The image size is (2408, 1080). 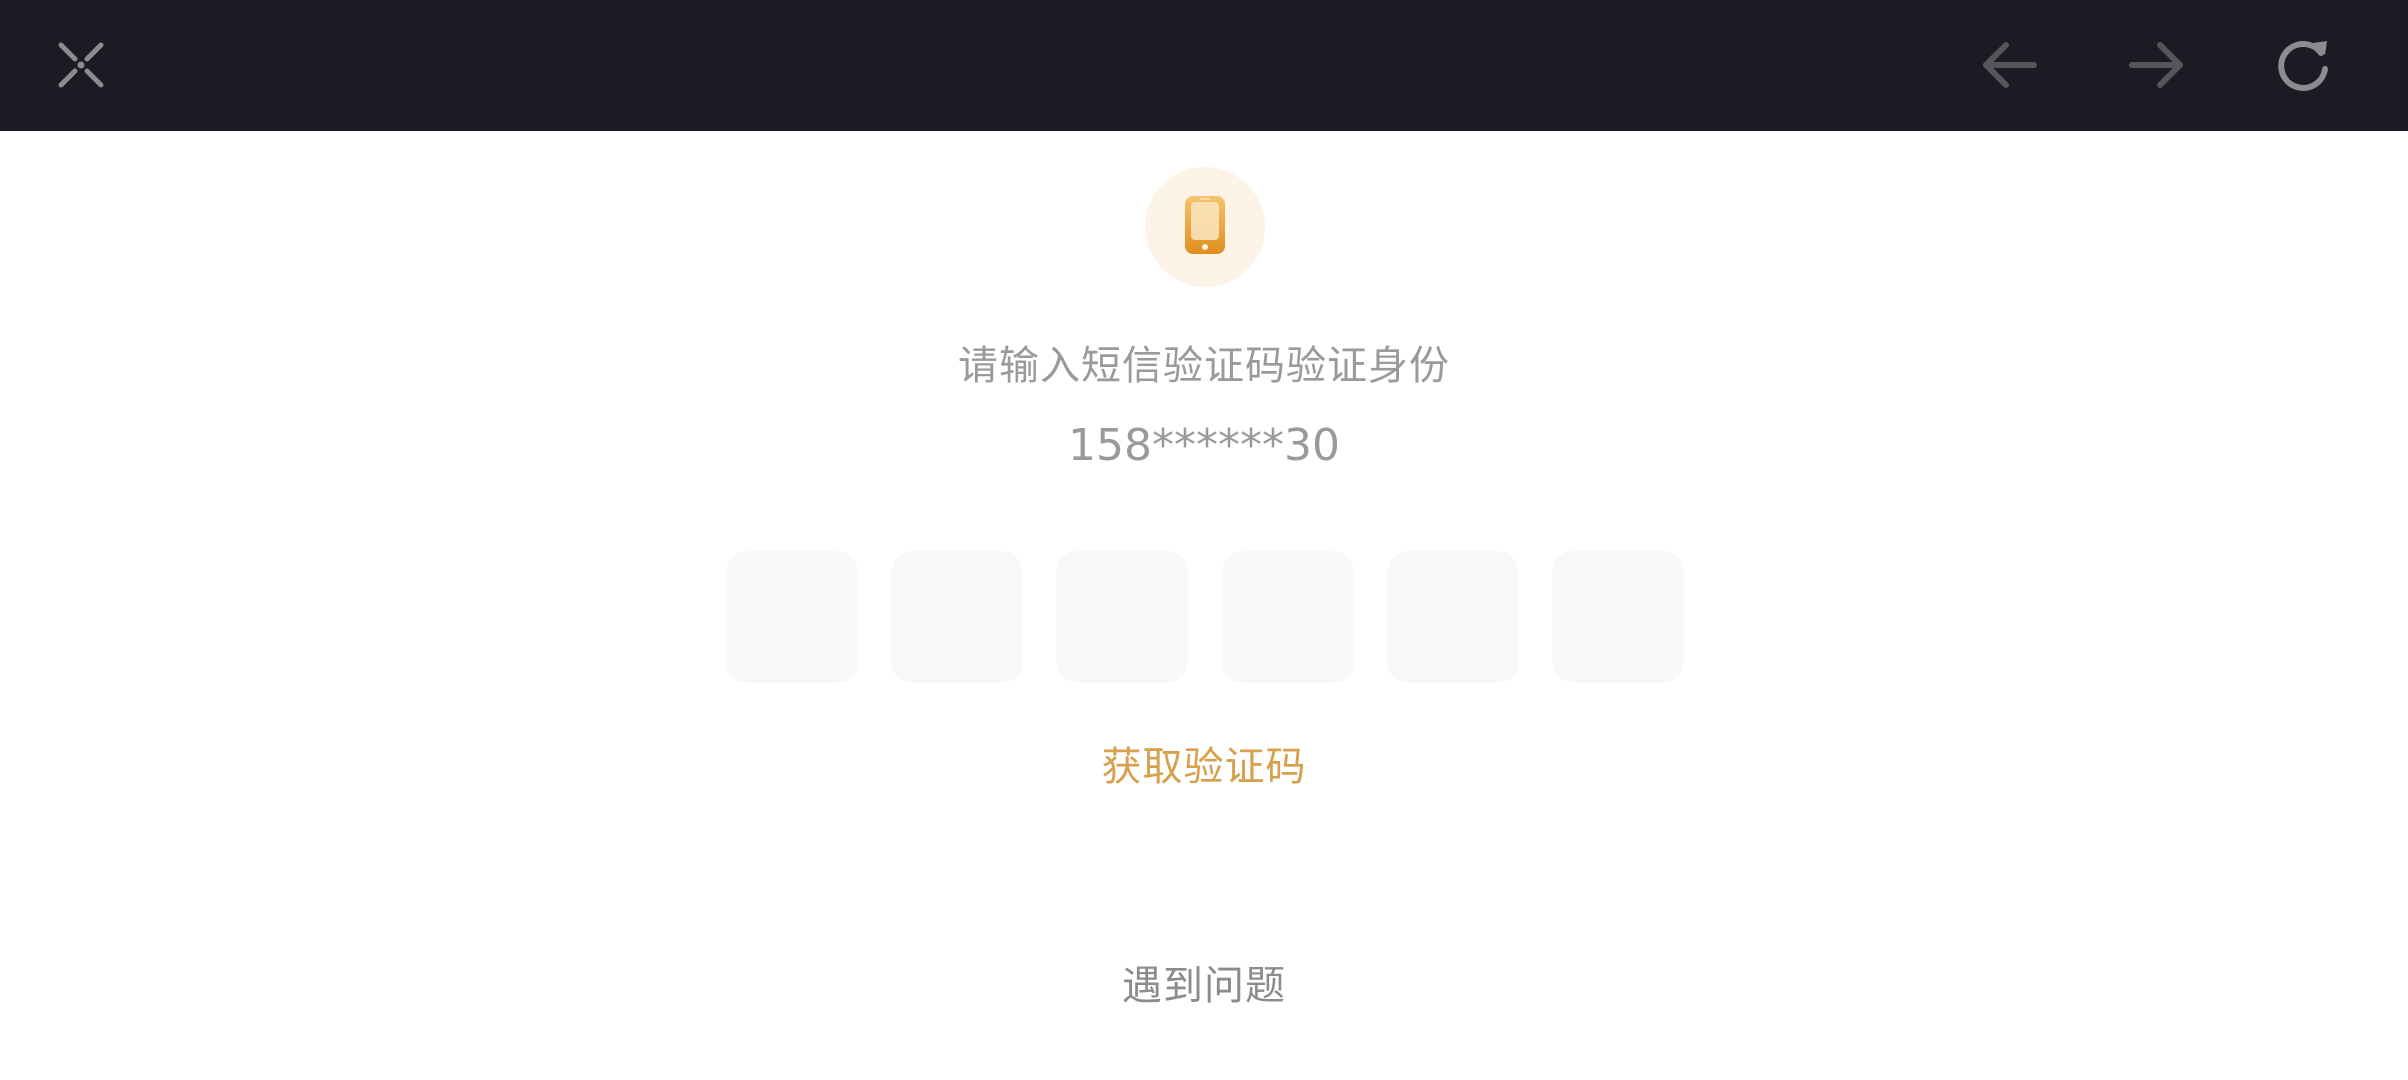 I want to click on refresh-icon, so click(x=2303, y=65).